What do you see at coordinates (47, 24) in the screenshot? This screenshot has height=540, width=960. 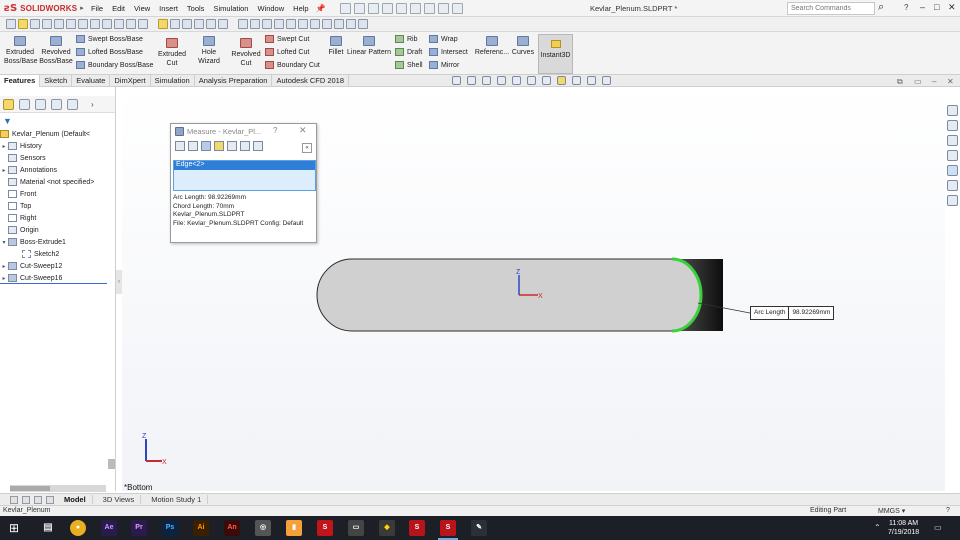 I see `rectangle-icon` at bounding box center [47, 24].